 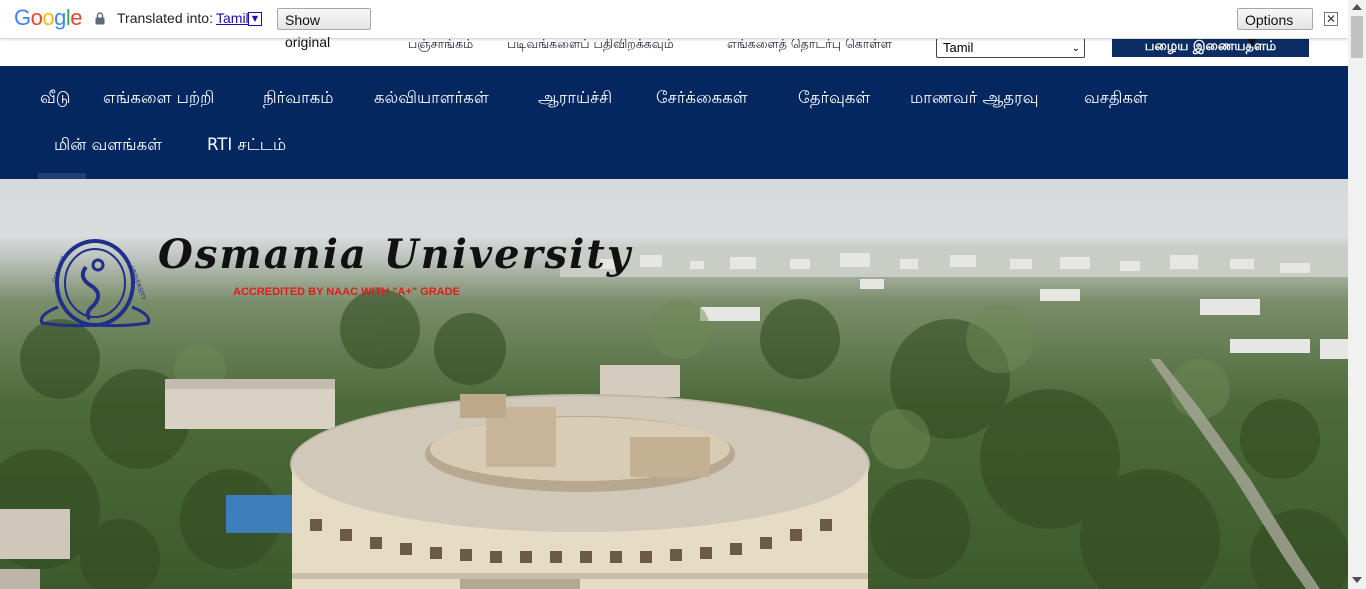 What do you see at coordinates (76, 17) in the screenshot?
I see `google-logo-letter: e` at bounding box center [76, 17].